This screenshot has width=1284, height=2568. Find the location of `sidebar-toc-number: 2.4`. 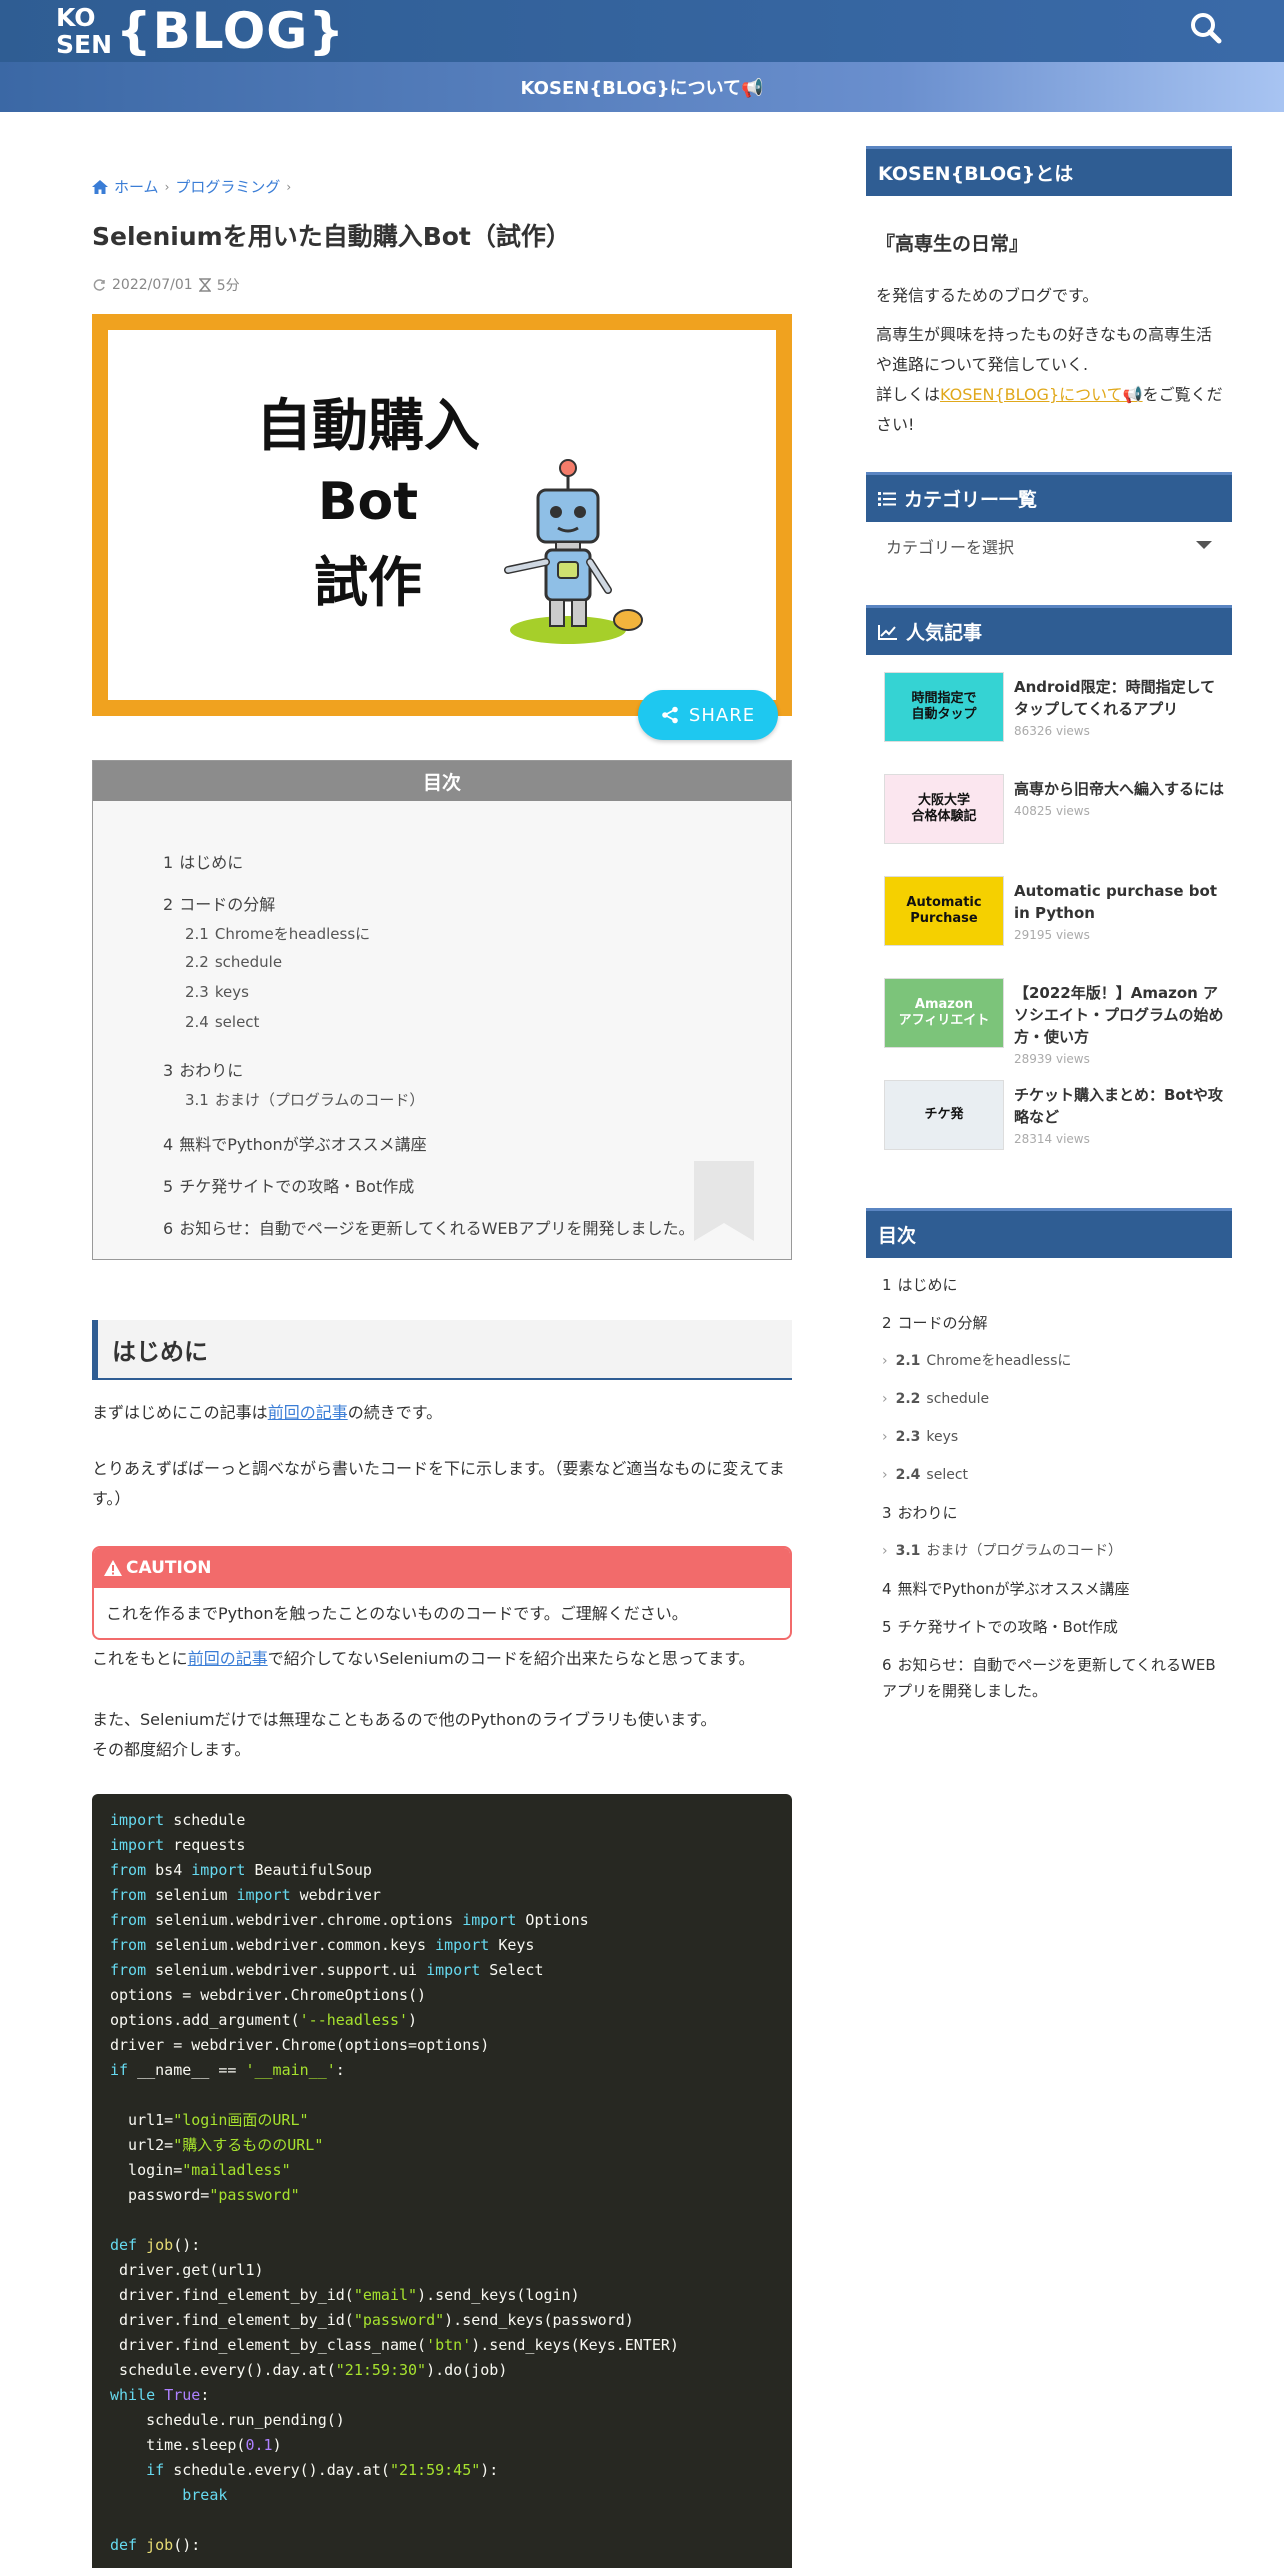

sidebar-toc-number: 2.4 is located at coordinates (908, 1475).